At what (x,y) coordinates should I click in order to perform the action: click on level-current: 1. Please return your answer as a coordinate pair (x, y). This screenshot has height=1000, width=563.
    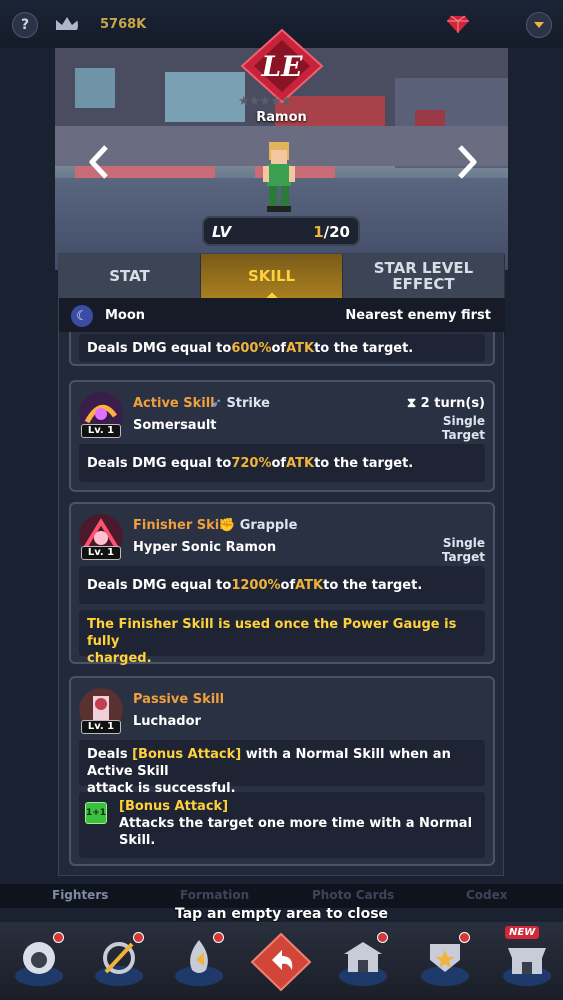
    Looking at the image, I should click on (318, 232).